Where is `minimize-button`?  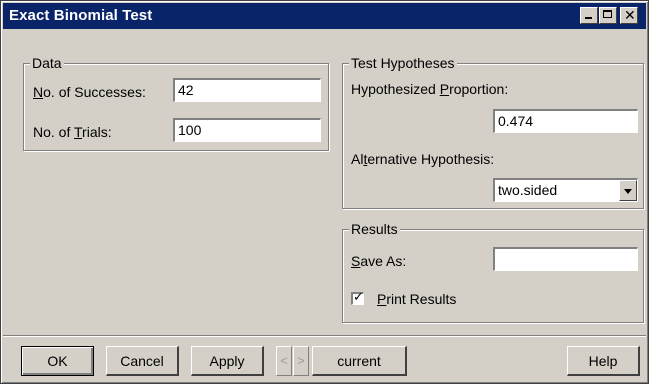
minimize-button is located at coordinates (589, 15).